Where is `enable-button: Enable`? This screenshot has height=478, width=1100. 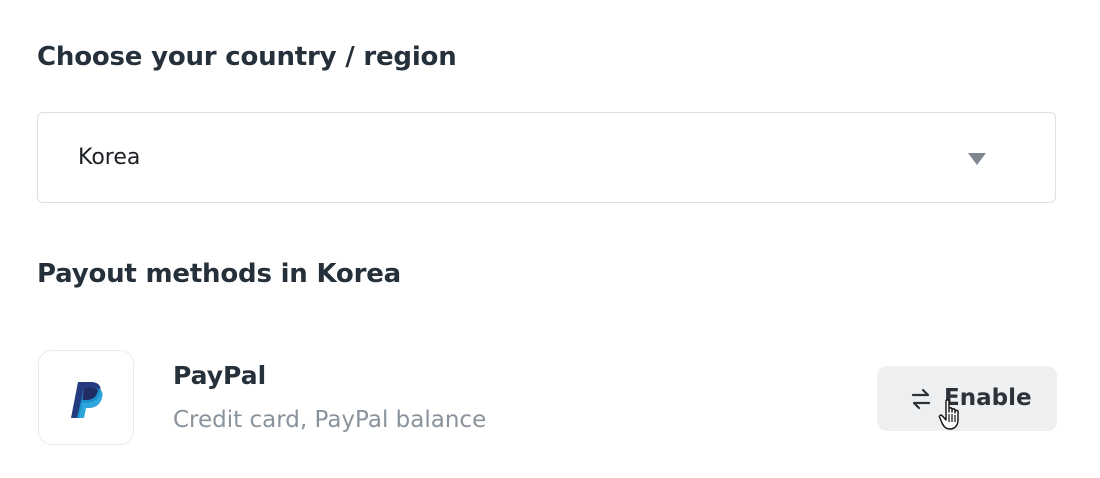 enable-button: Enable is located at coordinates (967, 398).